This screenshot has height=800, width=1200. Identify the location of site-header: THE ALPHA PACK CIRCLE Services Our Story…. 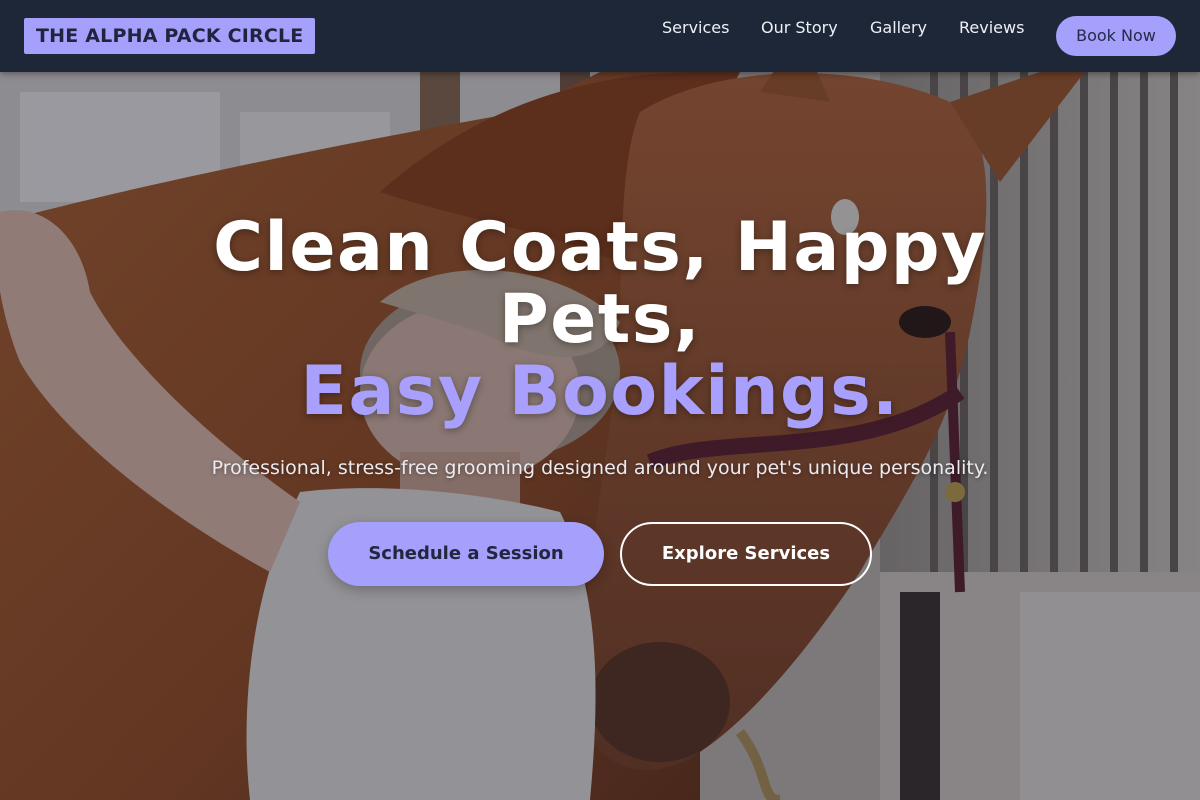
(600, 36).